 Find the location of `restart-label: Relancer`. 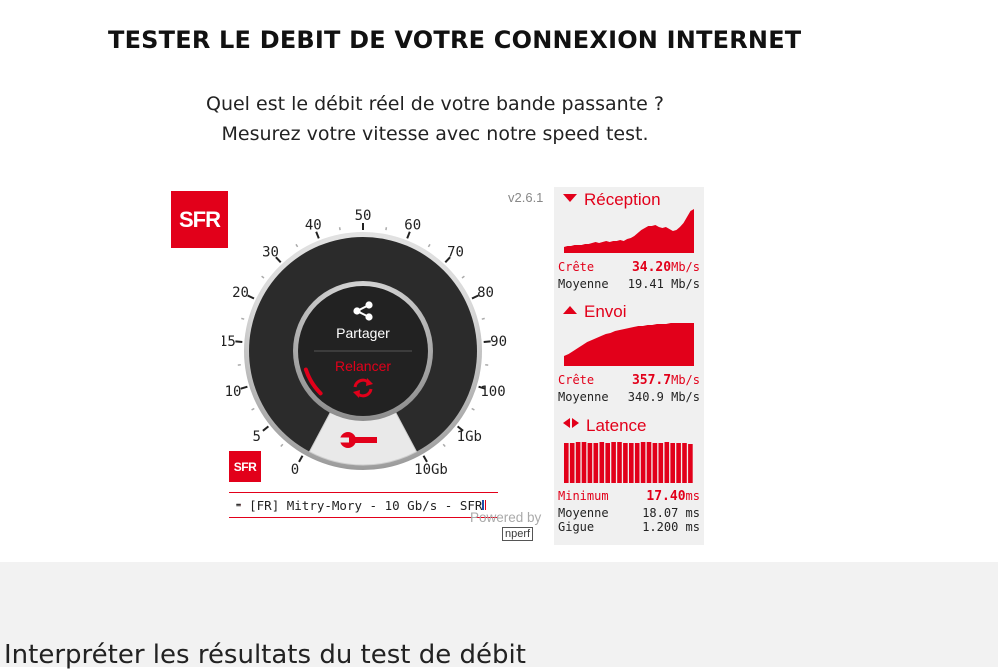

restart-label: Relancer is located at coordinates (363, 366).